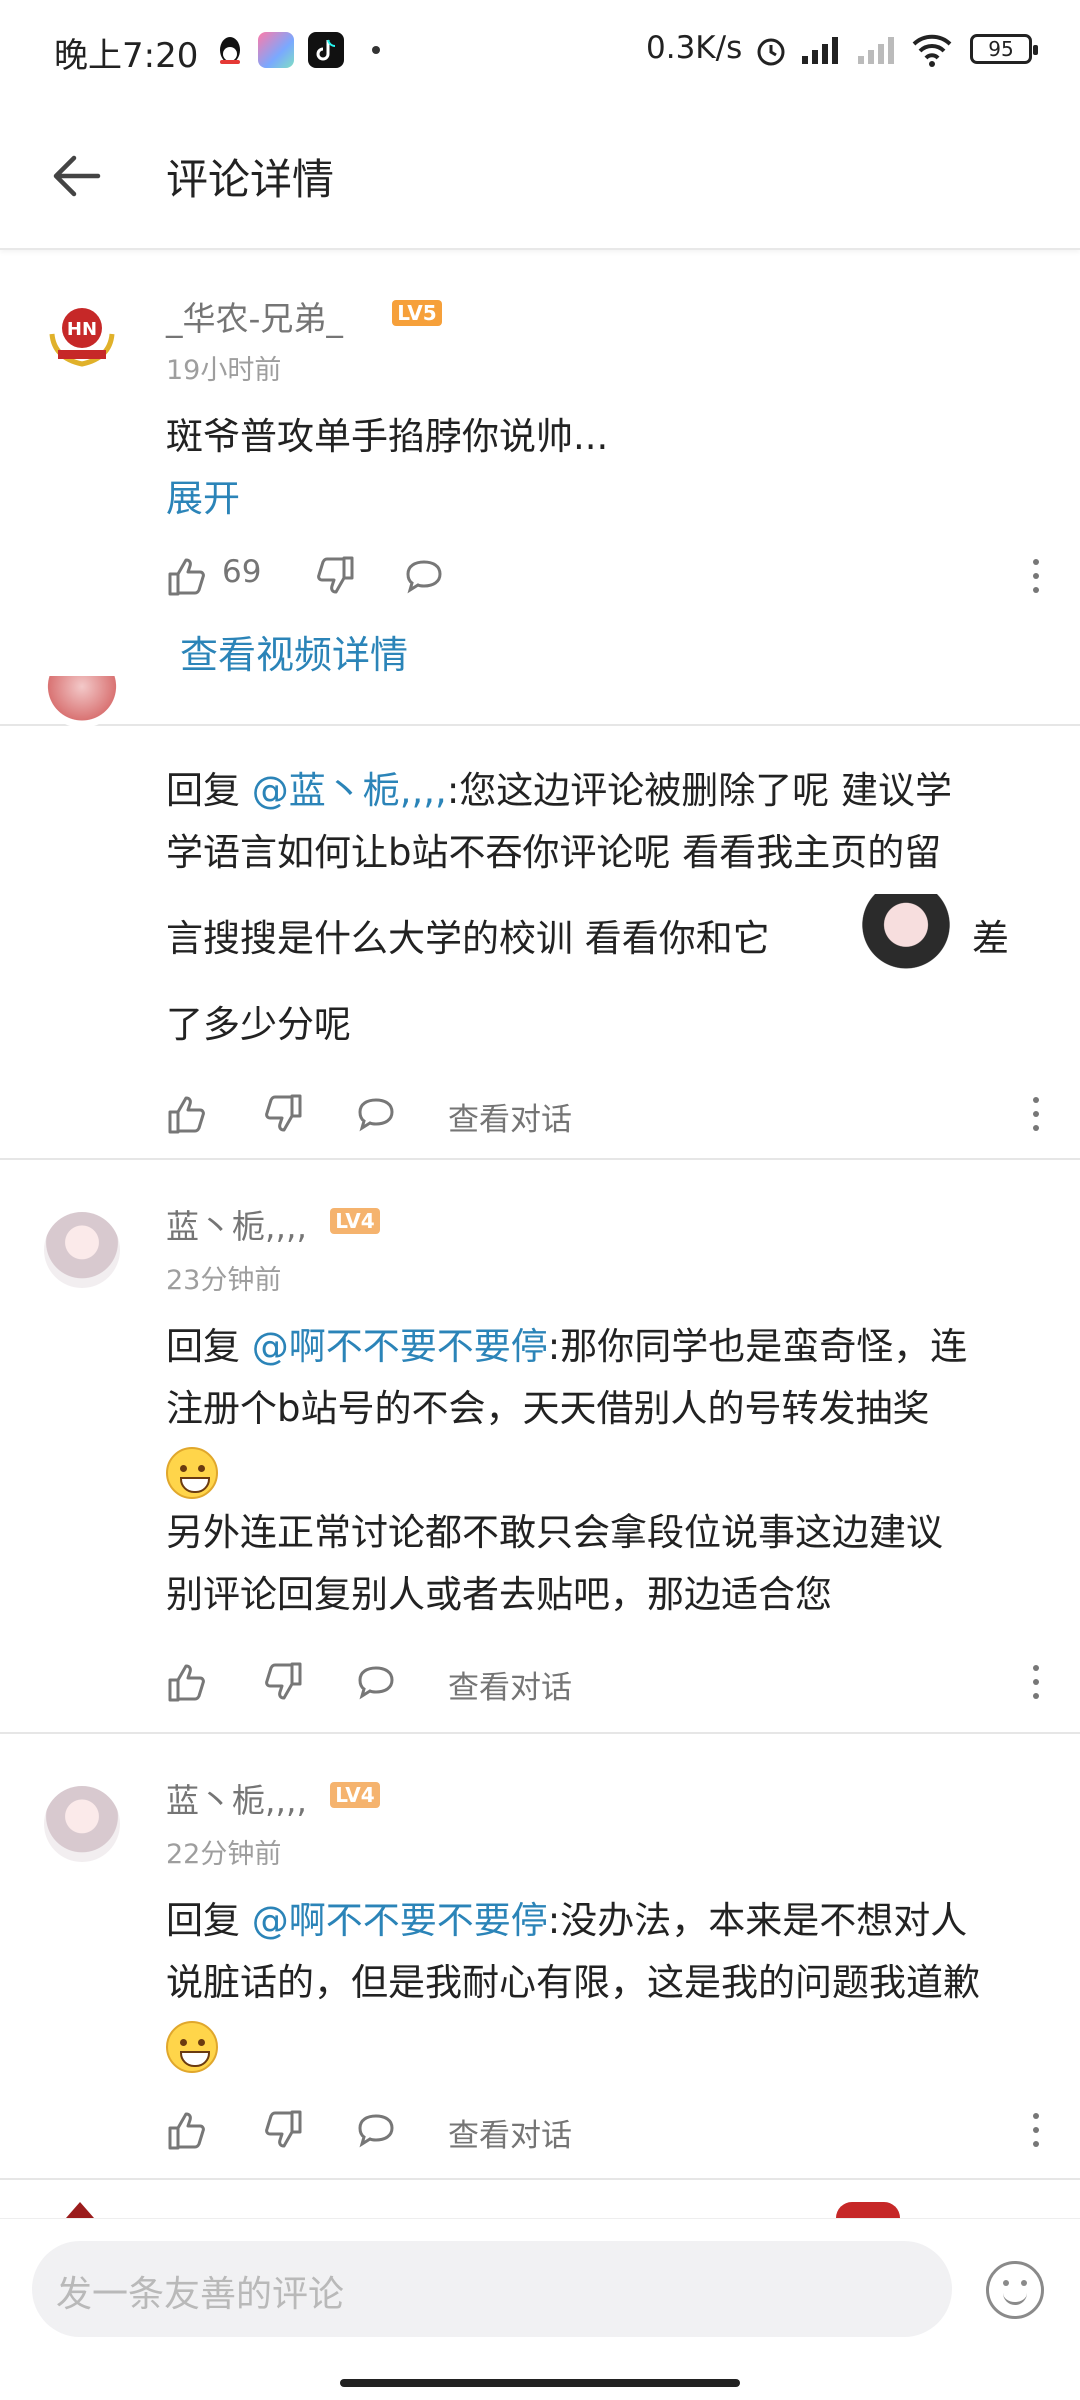 The width and height of the screenshot is (1080, 2400). I want to click on network-speed: 0.3K/s, so click(694, 48).